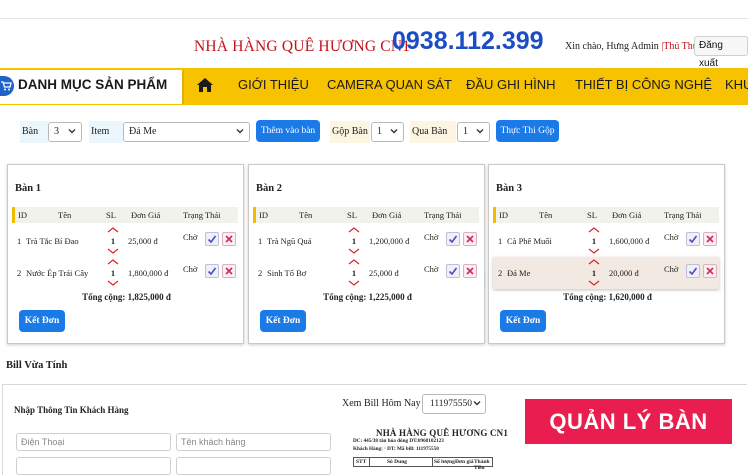 Image resolution: width=748 pixels, height=475 pixels. I want to click on ban-label: Bàn, so click(34, 132).